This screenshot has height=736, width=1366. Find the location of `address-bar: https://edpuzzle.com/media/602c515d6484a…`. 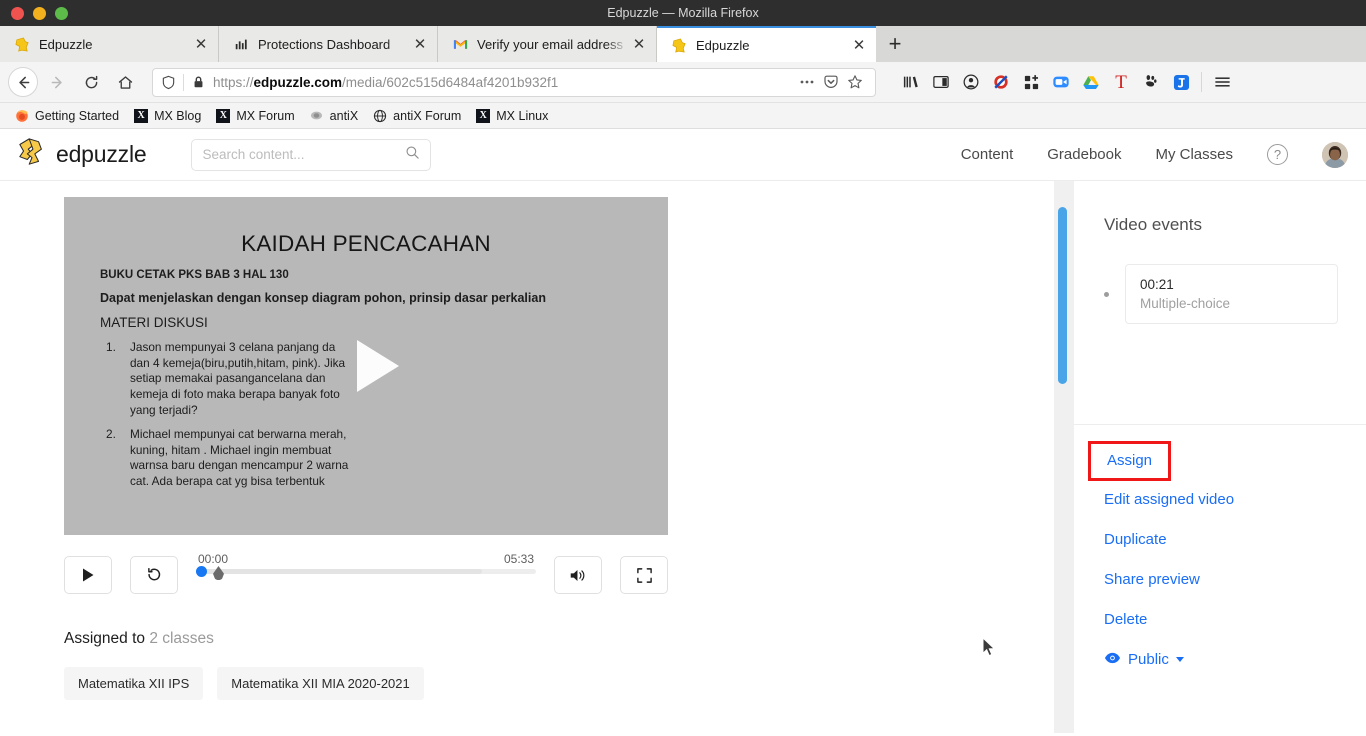

address-bar: https://edpuzzle.com/media/602c515d6484a… is located at coordinates (514, 82).